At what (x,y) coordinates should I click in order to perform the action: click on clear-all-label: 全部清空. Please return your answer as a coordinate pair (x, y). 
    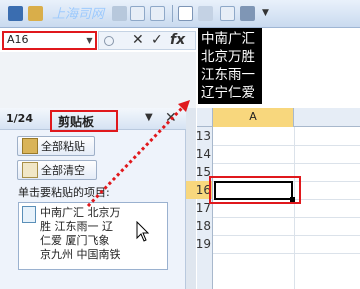
    Looking at the image, I should click on (63, 170).